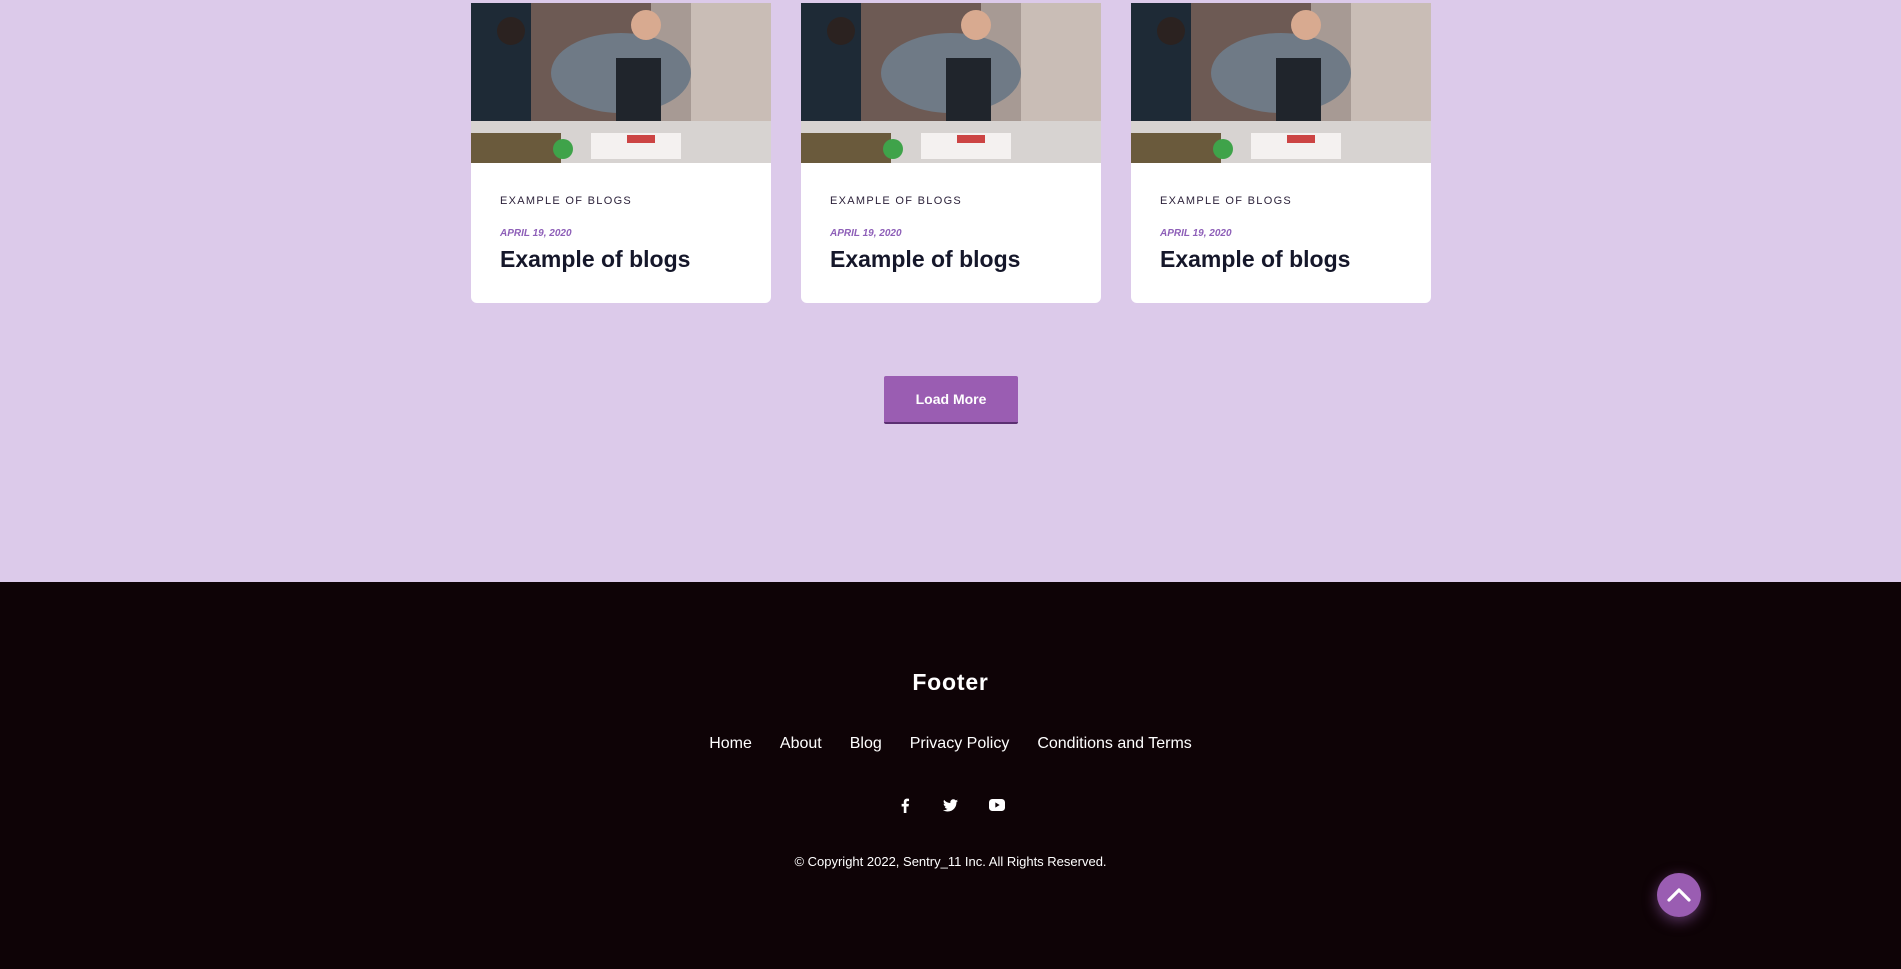 This screenshot has width=1901, height=969. What do you see at coordinates (905, 805) in the screenshot?
I see `facebook-icon` at bounding box center [905, 805].